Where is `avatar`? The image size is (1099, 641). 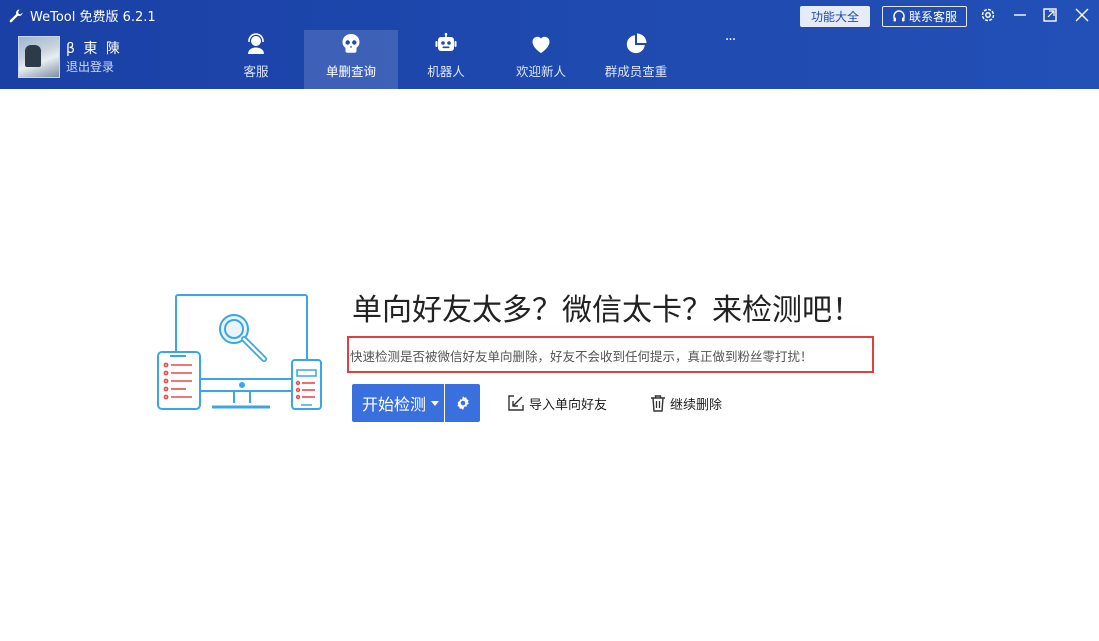 avatar is located at coordinates (39, 57).